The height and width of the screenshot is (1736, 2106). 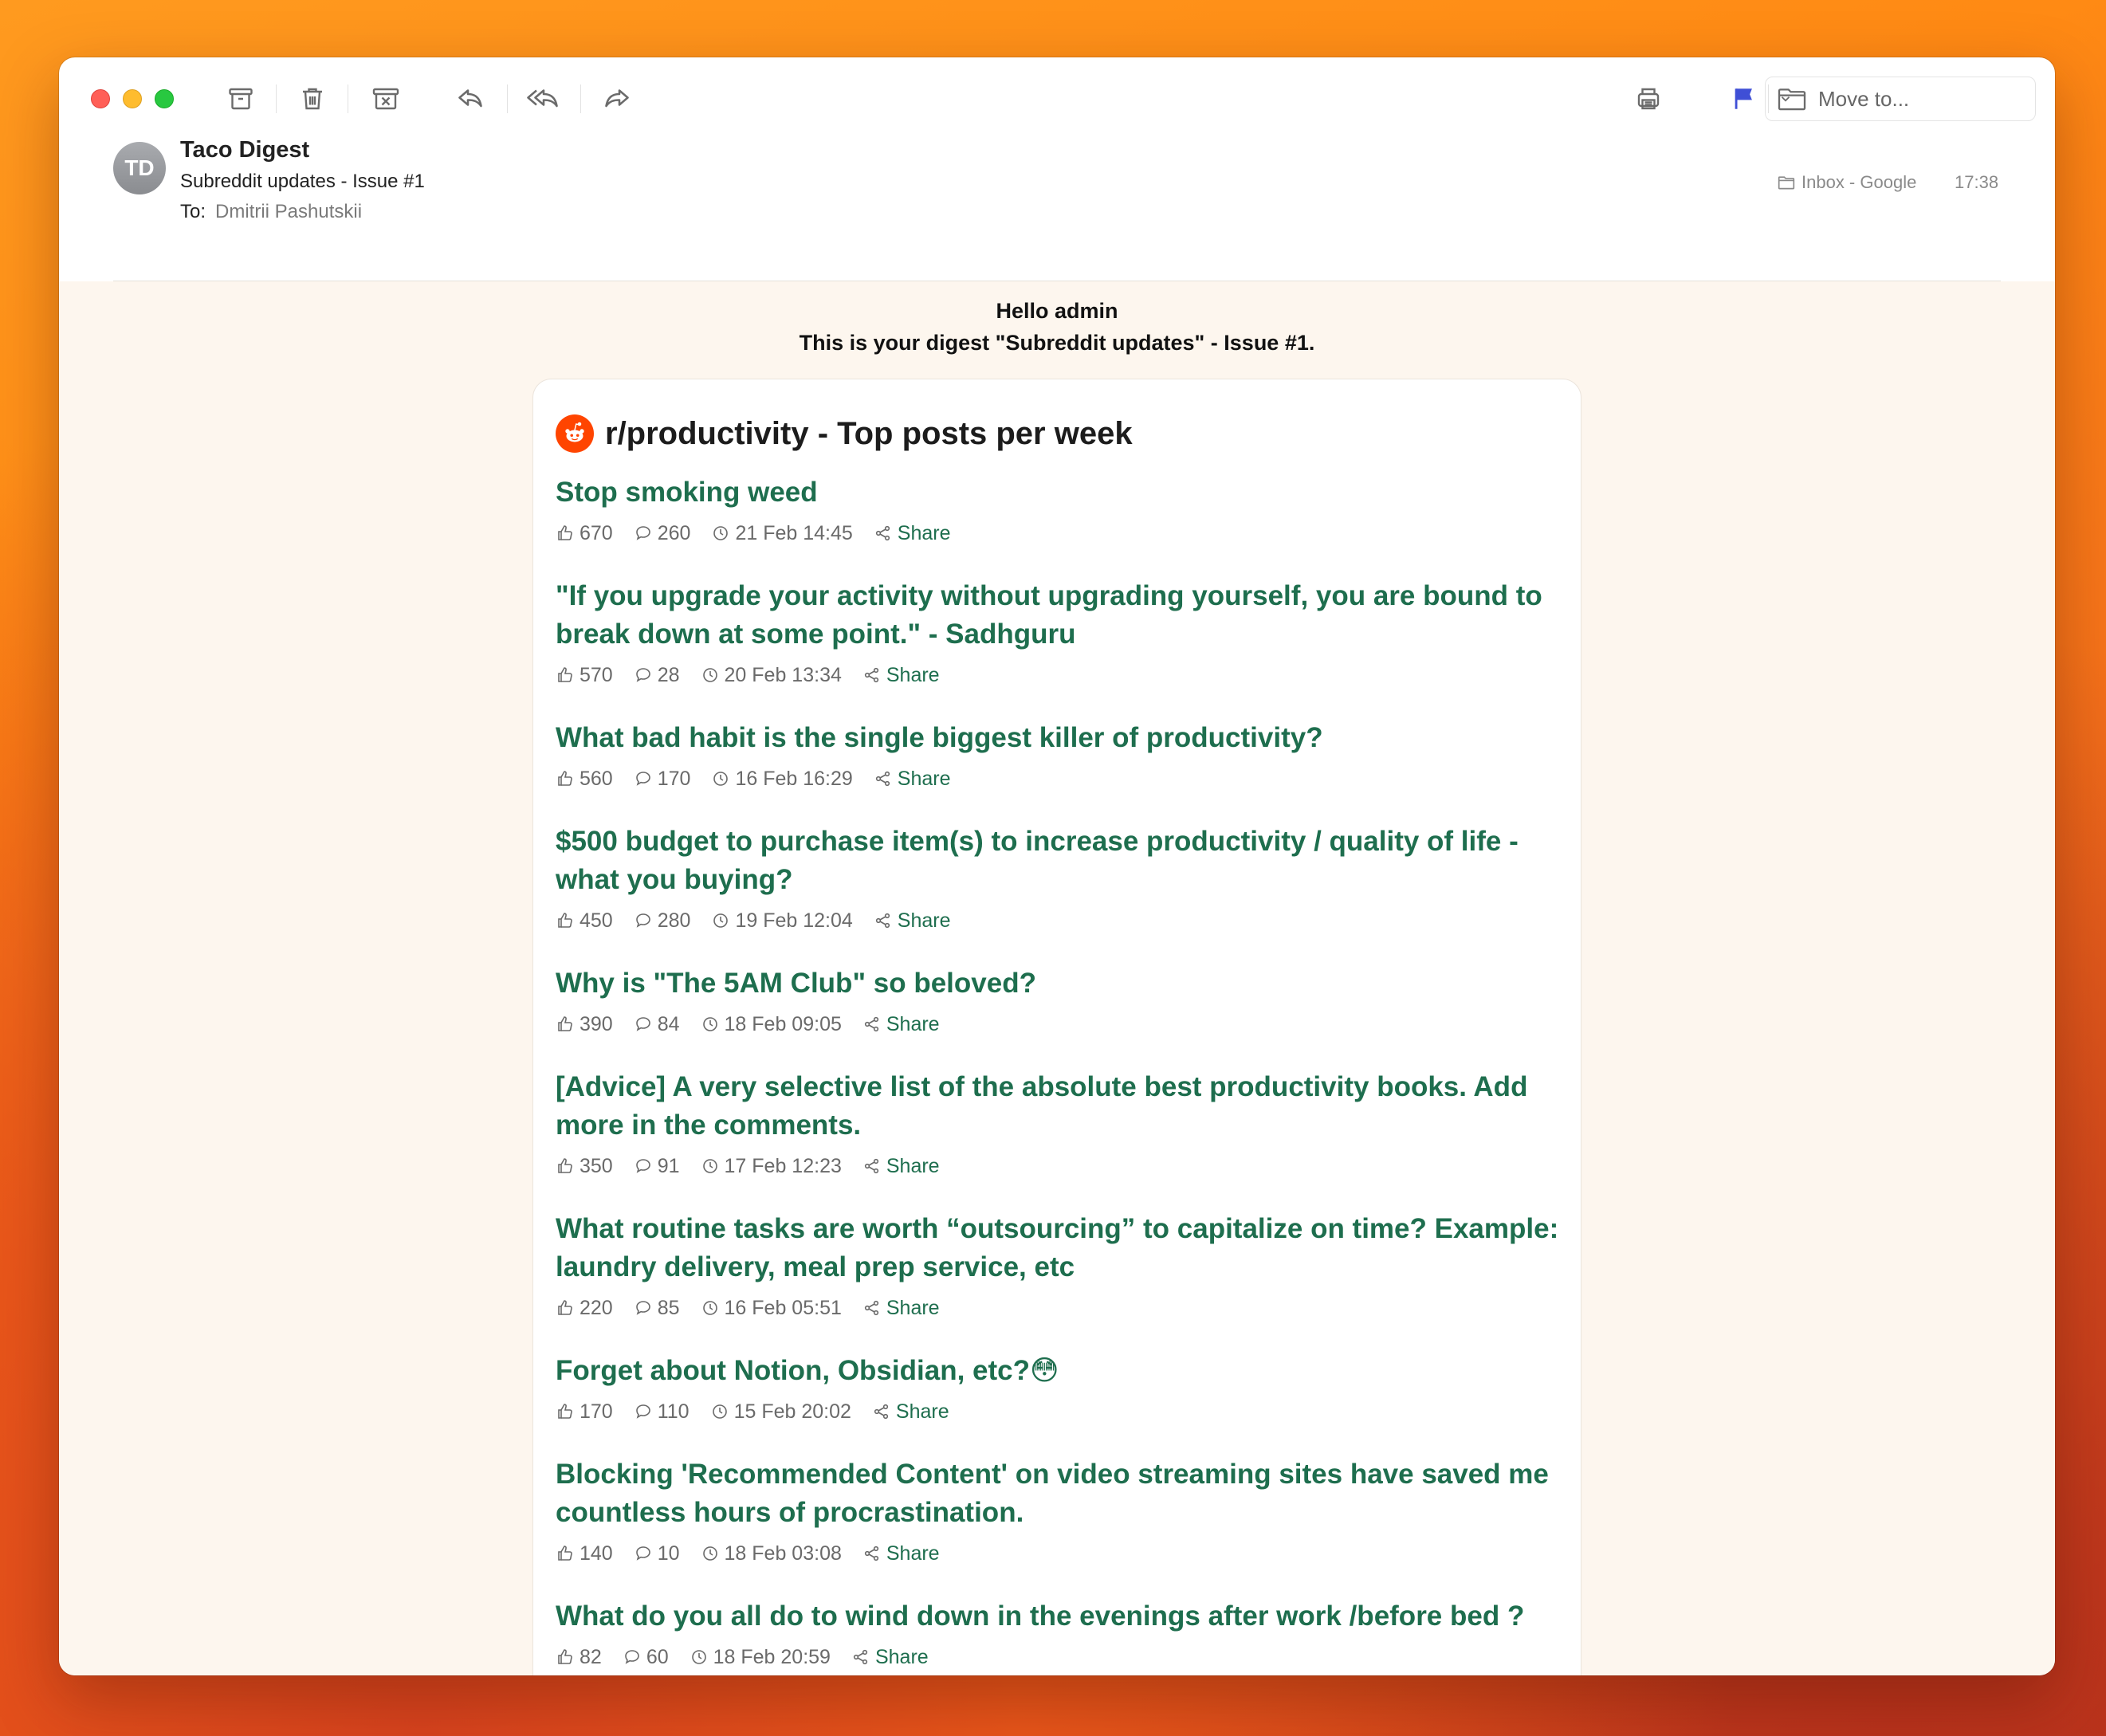 I want to click on post-date: 16 Feb 05:51, so click(x=771, y=1308).